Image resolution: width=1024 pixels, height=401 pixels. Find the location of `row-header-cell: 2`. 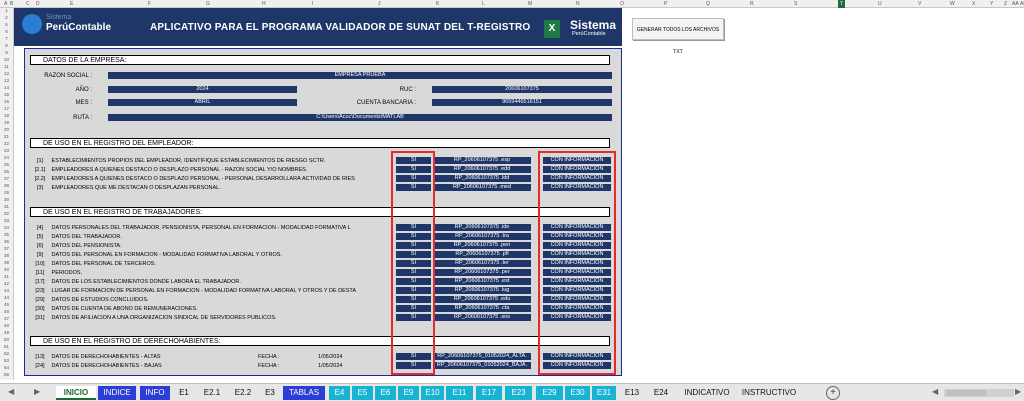

row-header-cell: 2 is located at coordinates (6, 17).